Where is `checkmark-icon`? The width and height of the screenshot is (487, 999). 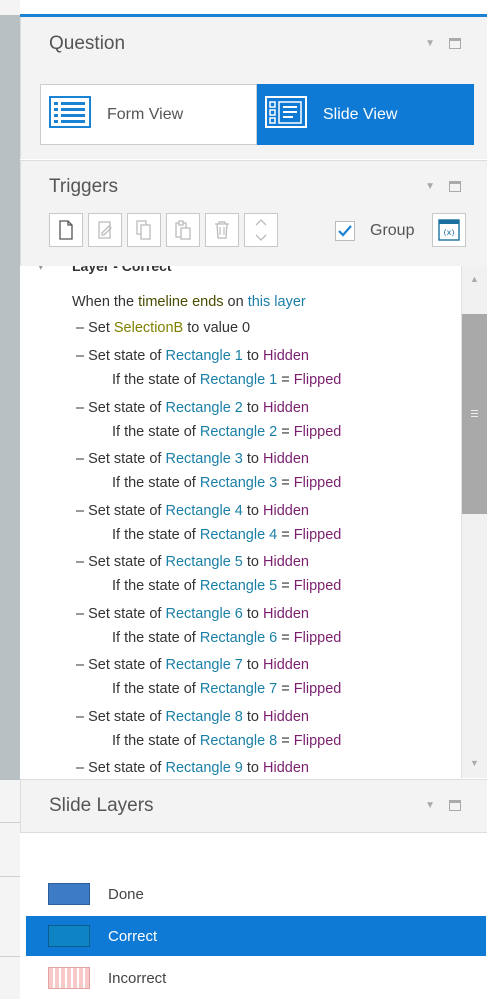
checkmark-icon is located at coordinates (345, 231).